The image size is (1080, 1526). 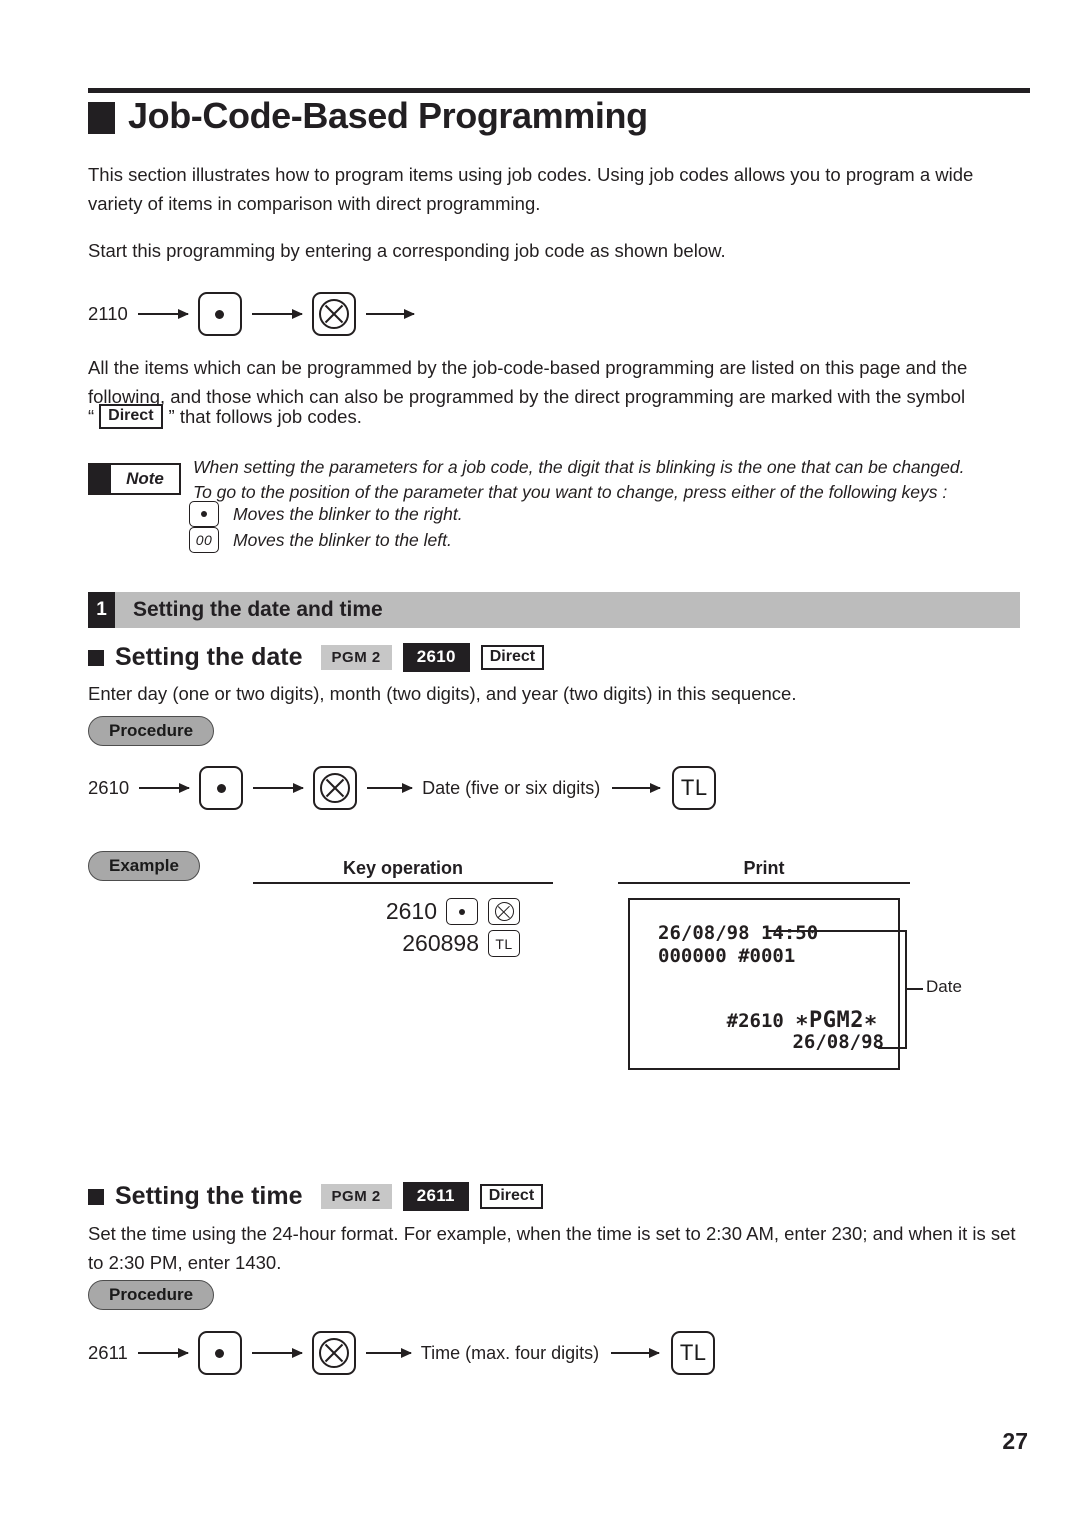 I want to click on note-key-left-row: 00 Moves the blinker to the left., so click(x=320, y=540).